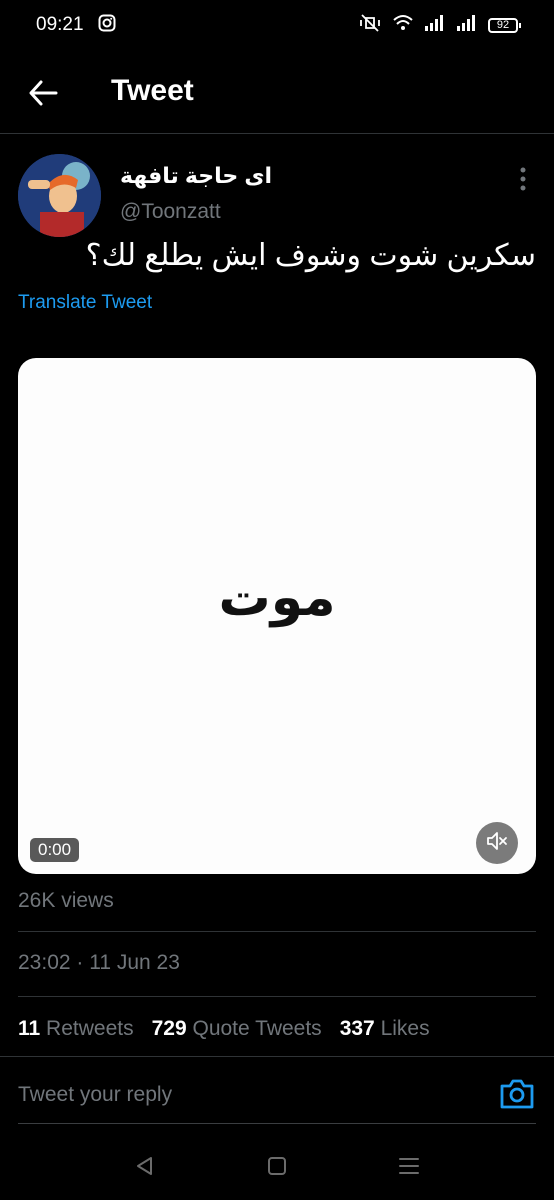 This screenshot has width=554, height=1200. What do you see at coordinates (55, 850) in the screenshot?
I see `video-time: 0:00` at bounding box center [55, 850].